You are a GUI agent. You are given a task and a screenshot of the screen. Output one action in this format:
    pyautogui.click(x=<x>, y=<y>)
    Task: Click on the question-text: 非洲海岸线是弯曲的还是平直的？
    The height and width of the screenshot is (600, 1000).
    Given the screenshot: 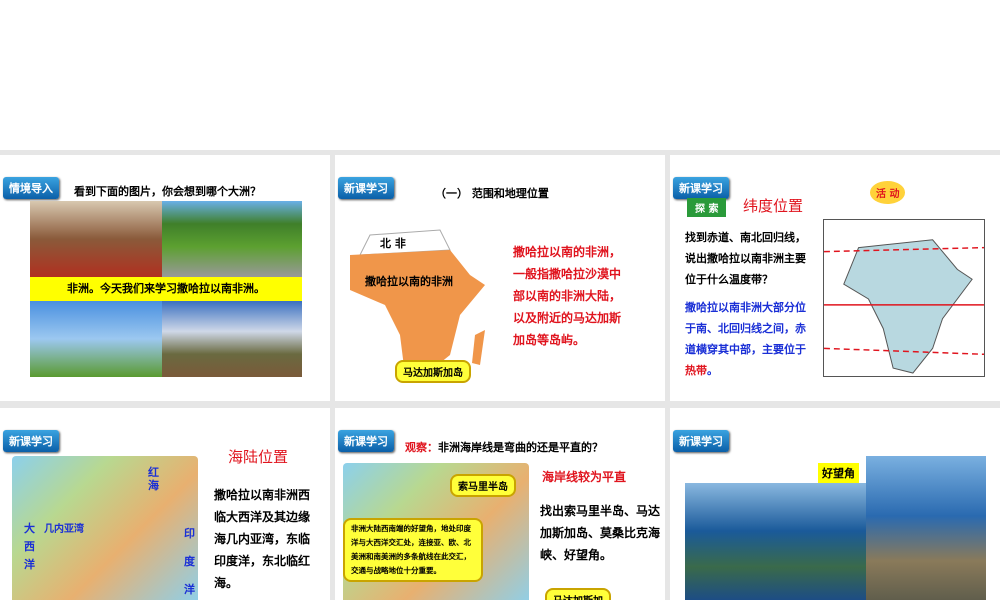 What is the action you would take?
    pyautogui.click(x=520, y=447)
    